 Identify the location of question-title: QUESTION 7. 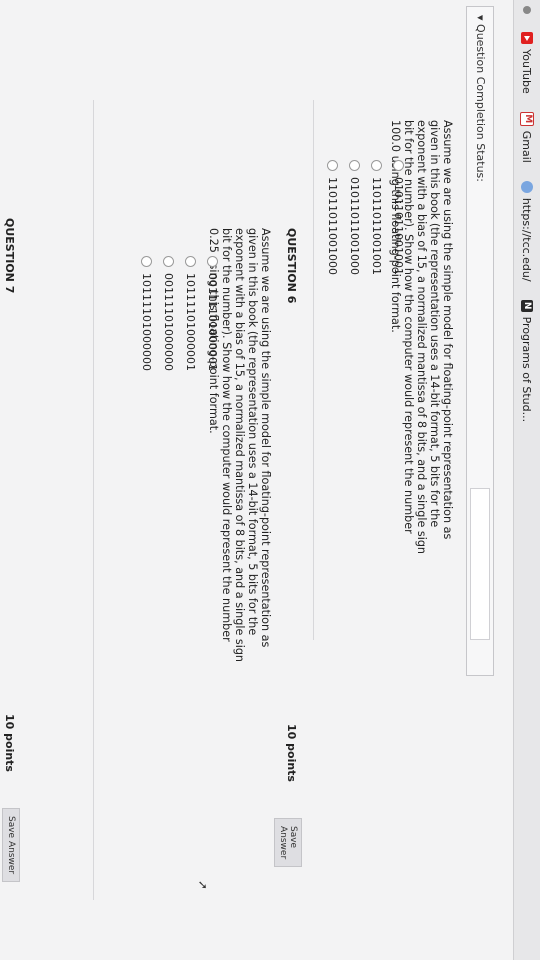
(9, 256).